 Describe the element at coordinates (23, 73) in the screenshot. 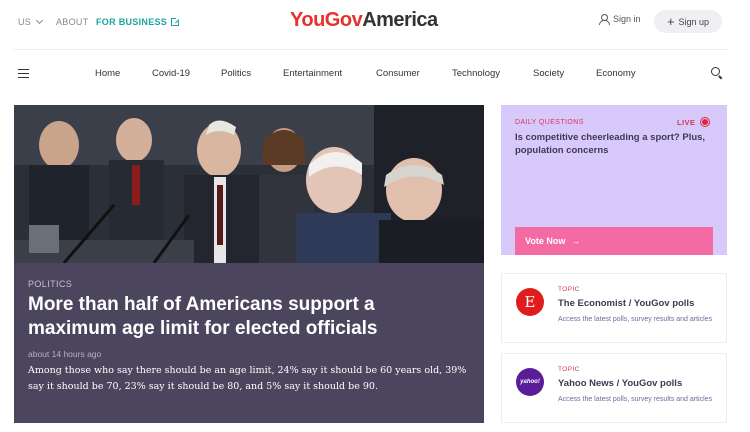

I see `hamburger-menu-icon` at that location.